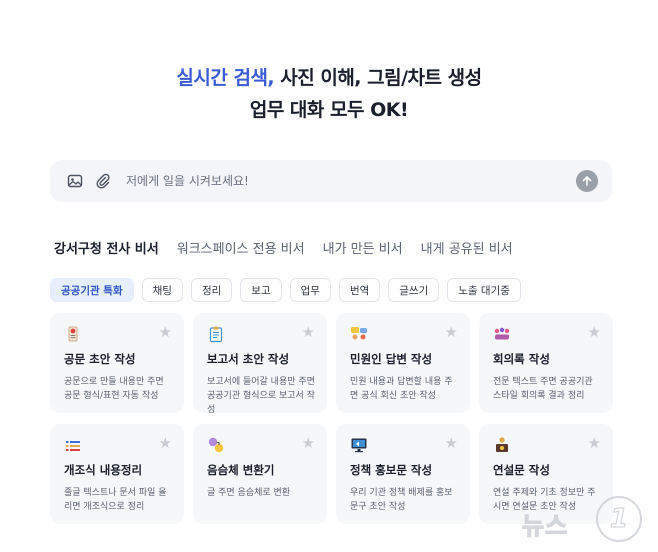 The height and width of the screenshot is (552, 658). I want to click on hero-rest-text: 사진 이해, 그림/차트 생성, so click(378, 78).